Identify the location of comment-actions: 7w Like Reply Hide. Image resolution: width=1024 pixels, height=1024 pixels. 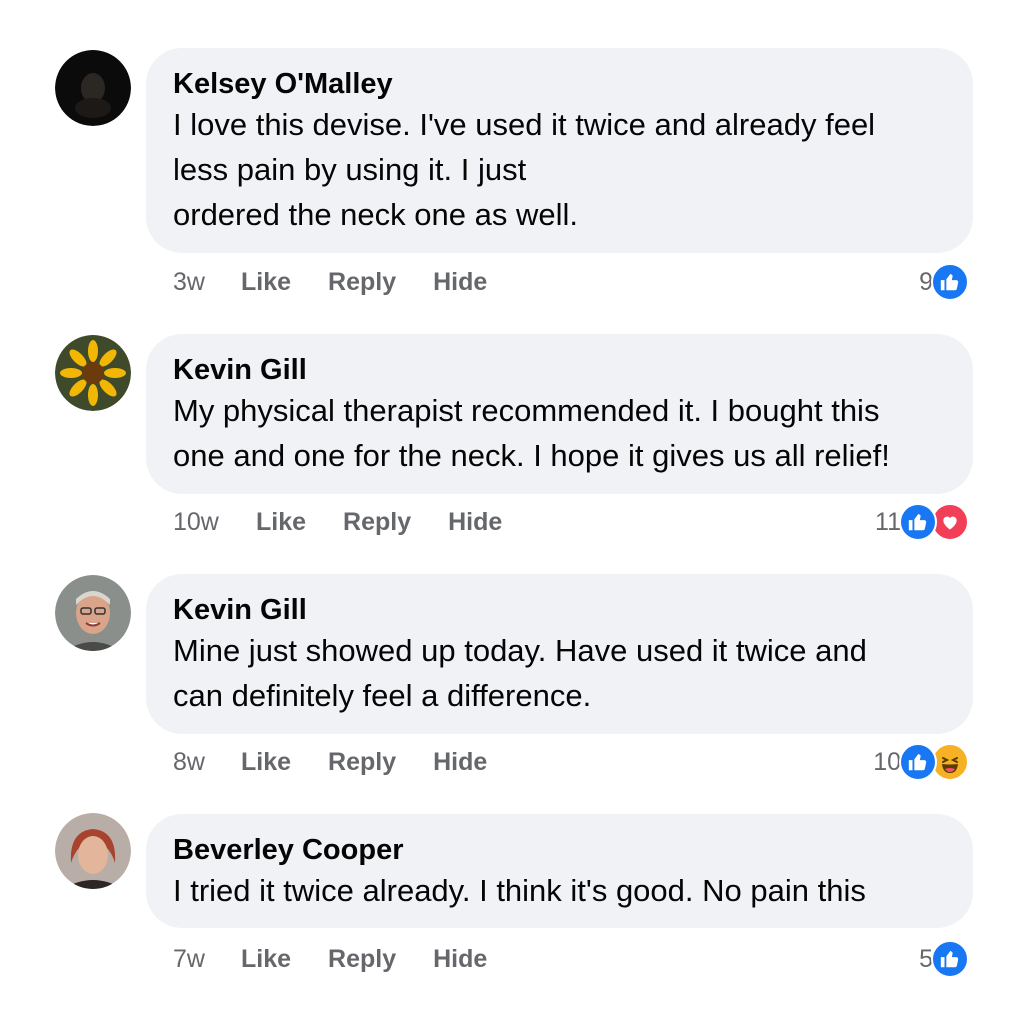
(348, 959).